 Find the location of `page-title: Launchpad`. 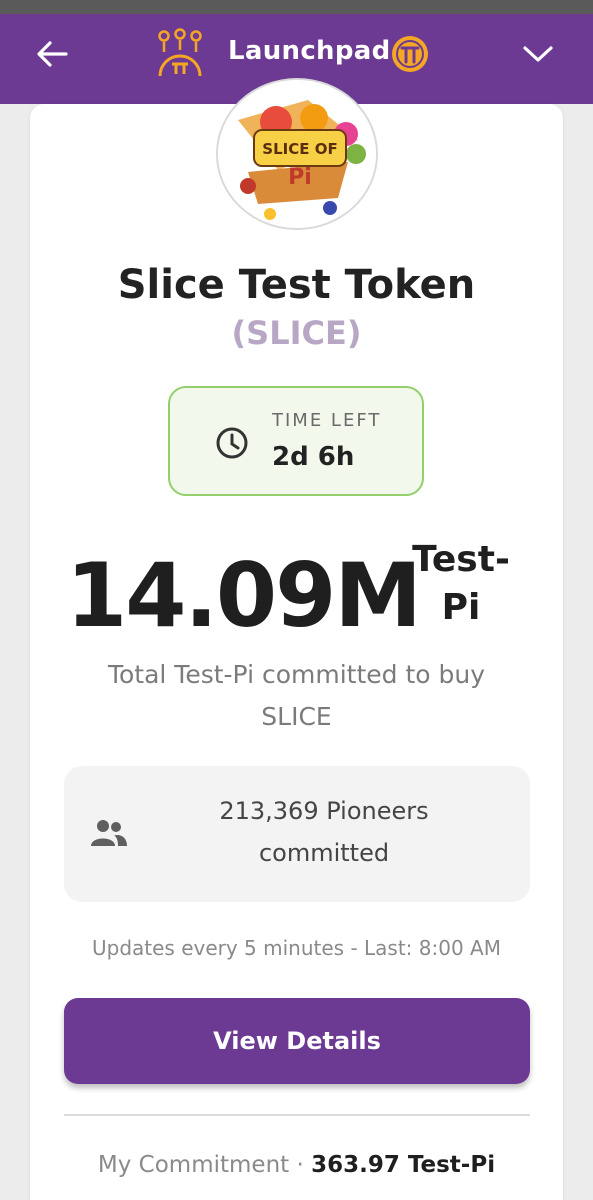

page-title: Launchpad is located at coordinates (309, 51).